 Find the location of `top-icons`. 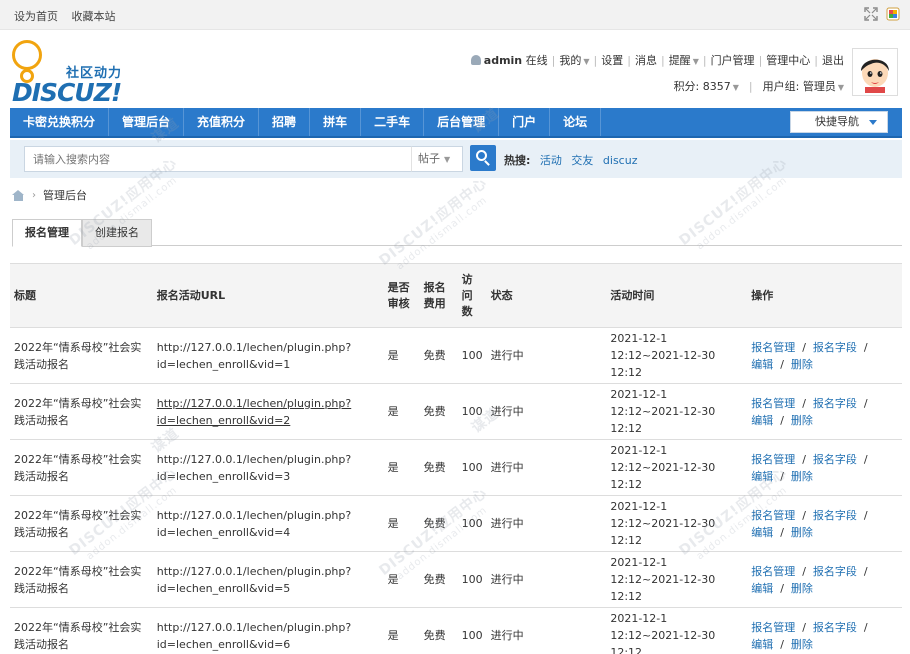

top-icons is located at coordinates (882, 14).